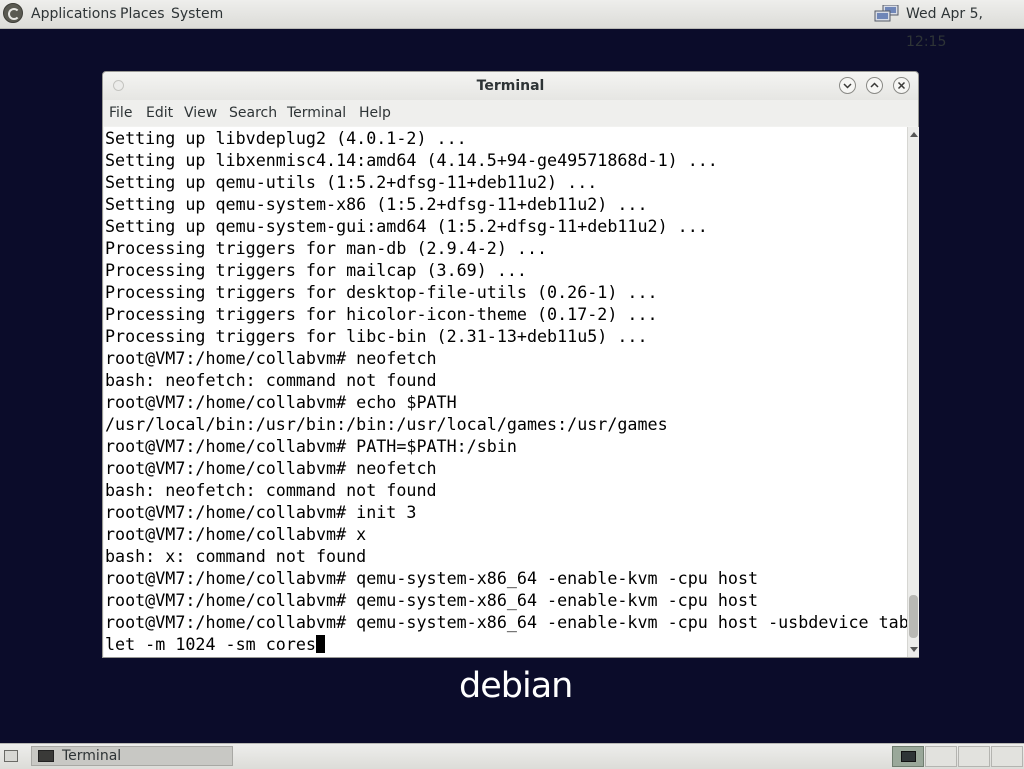 The width and height of the screenshot is (1024, 769). What do you see at coordinates (510, 113) in the screenshot?
I see `menubar: File Edit View Search Terminal Help` at bounding box center [510, 113].